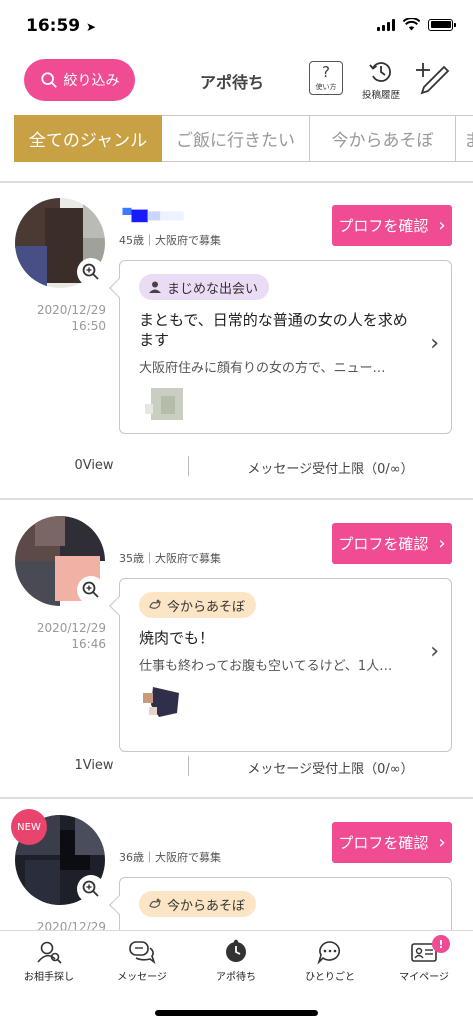 The height and width of the screenshot is (1024, 473). What do you see at coordinates (170, 857) in the screenshot?
I see `age-location: 36歳｜大阪府で募集` at bounding box center [170, 857].